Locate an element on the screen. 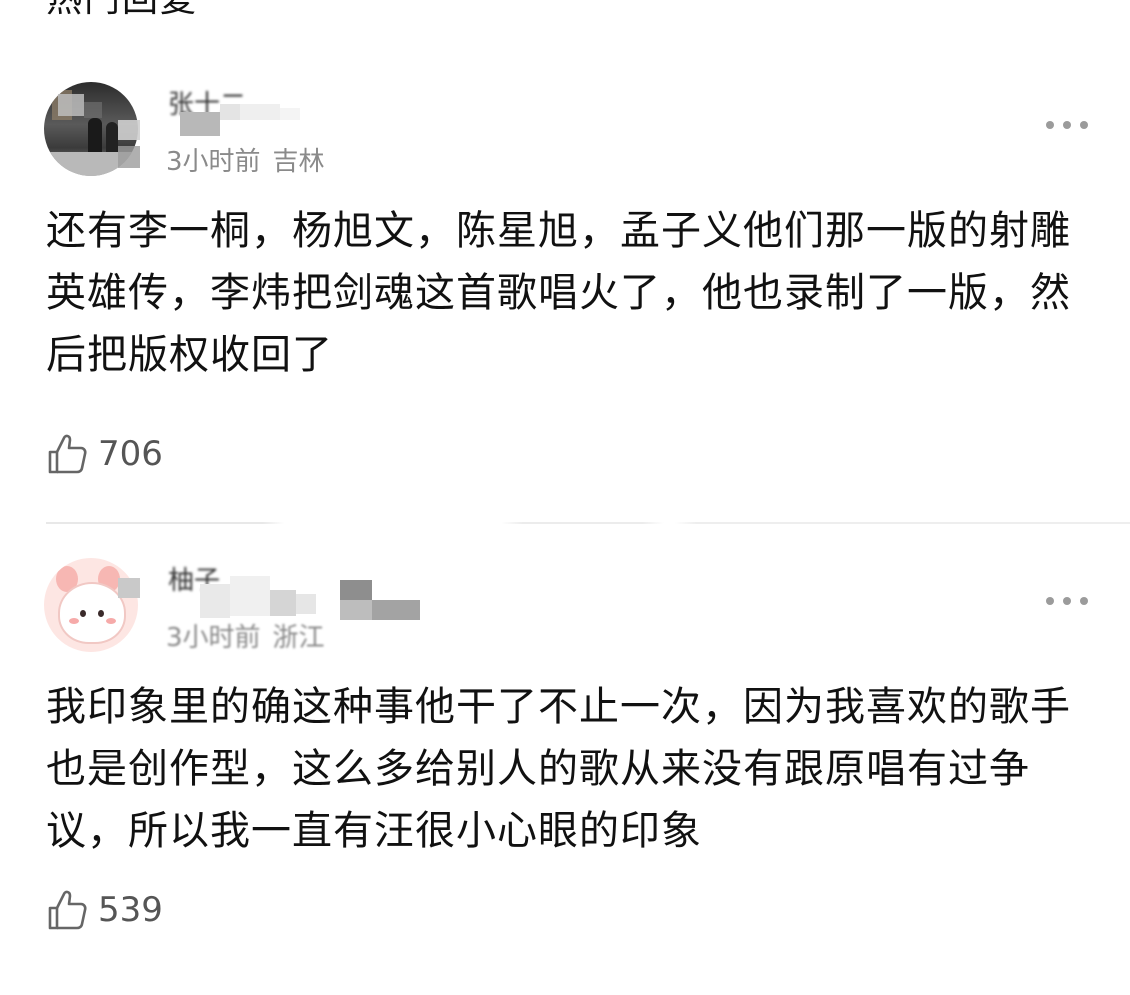  like-button: 539 is located at coordinates (104, 910).